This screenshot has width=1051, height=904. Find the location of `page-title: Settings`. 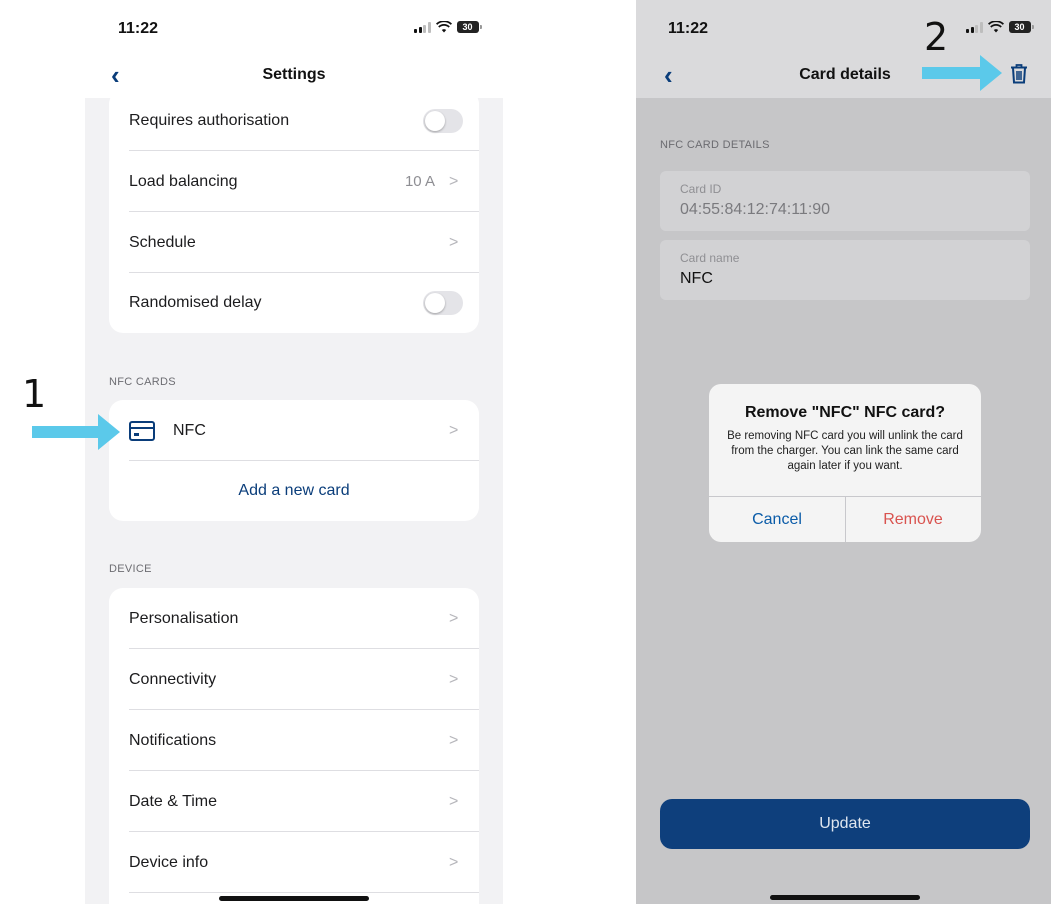

page-title: Settings is located at coordinates (294, 74).